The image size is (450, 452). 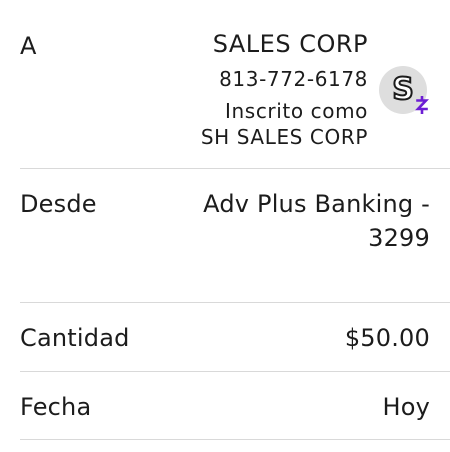 I want to click on from-account: Adv Plus Banking - 3299, so click(x=316, y=221).